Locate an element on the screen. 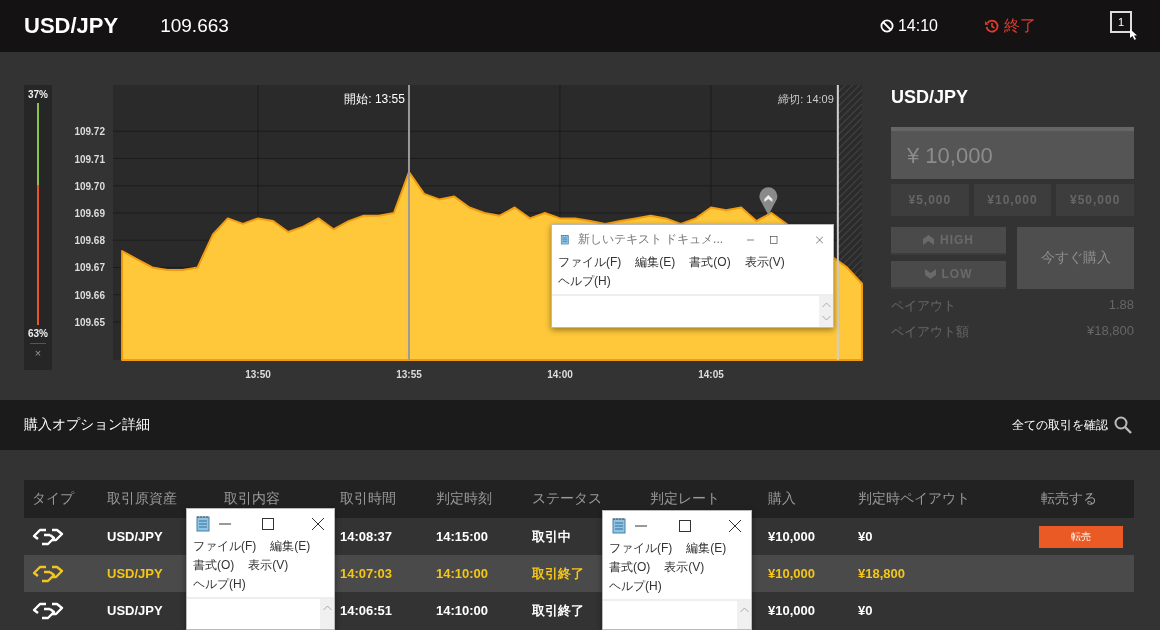 Image resolution: width=1160 pixels, height=630 pixels. close-time-label: 締切: 14:09 is located at coordinates (806, 99).